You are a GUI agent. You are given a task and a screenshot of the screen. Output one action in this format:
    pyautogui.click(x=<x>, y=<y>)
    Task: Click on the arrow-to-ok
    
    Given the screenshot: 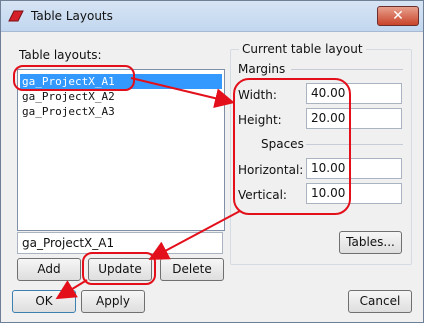 What is the action you would take?
    pyautogui.click(x=71, y=289)
    